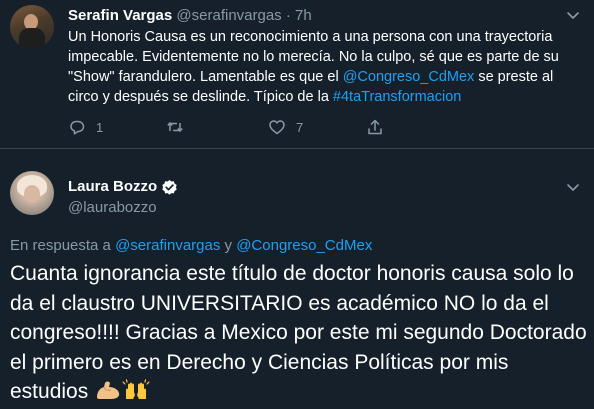  What do you see at coordinates (300, 127) in the screenshot?
I see `like-count: 7` at bounding box center [300, 127].